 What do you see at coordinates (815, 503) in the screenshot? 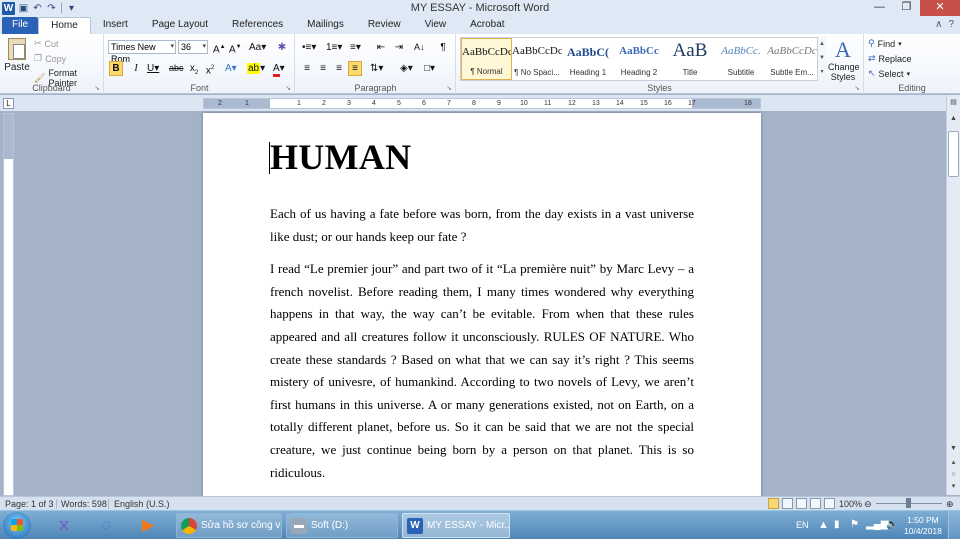
I see `outline-view-icon` at bounding box center [815, 503].